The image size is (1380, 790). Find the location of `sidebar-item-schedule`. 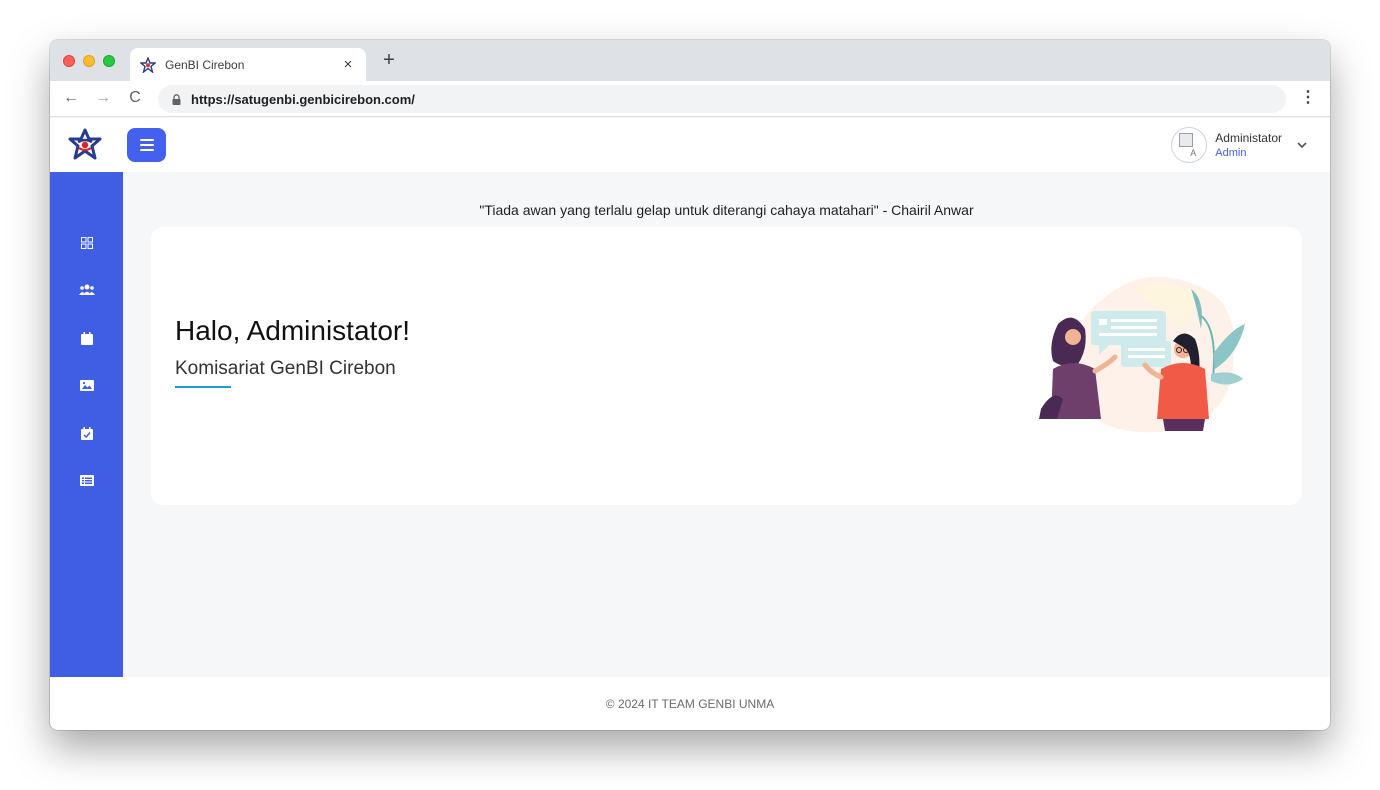

sidebar-item-schedule is located at coordinates (87, 433).